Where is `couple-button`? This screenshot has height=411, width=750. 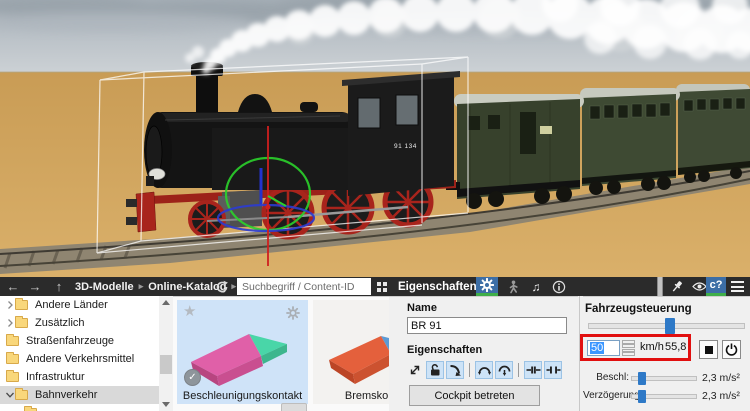
couple-button is located at coordinates (533, 369).